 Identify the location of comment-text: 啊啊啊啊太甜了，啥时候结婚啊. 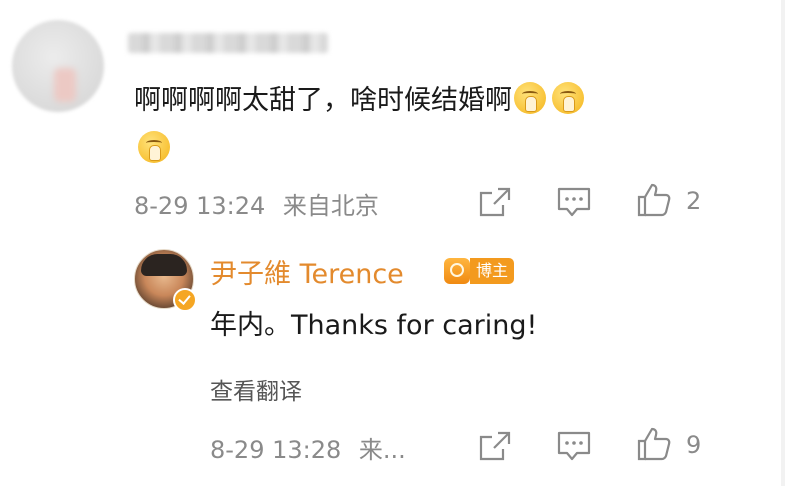
(323, 100).